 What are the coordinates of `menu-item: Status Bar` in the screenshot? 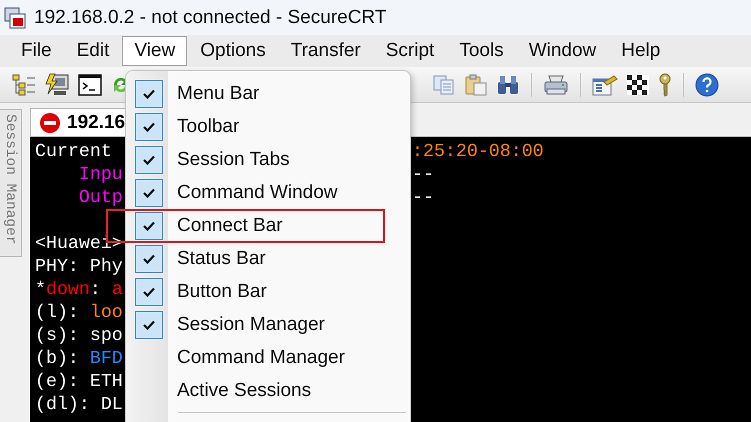 It's located at (268, 258).